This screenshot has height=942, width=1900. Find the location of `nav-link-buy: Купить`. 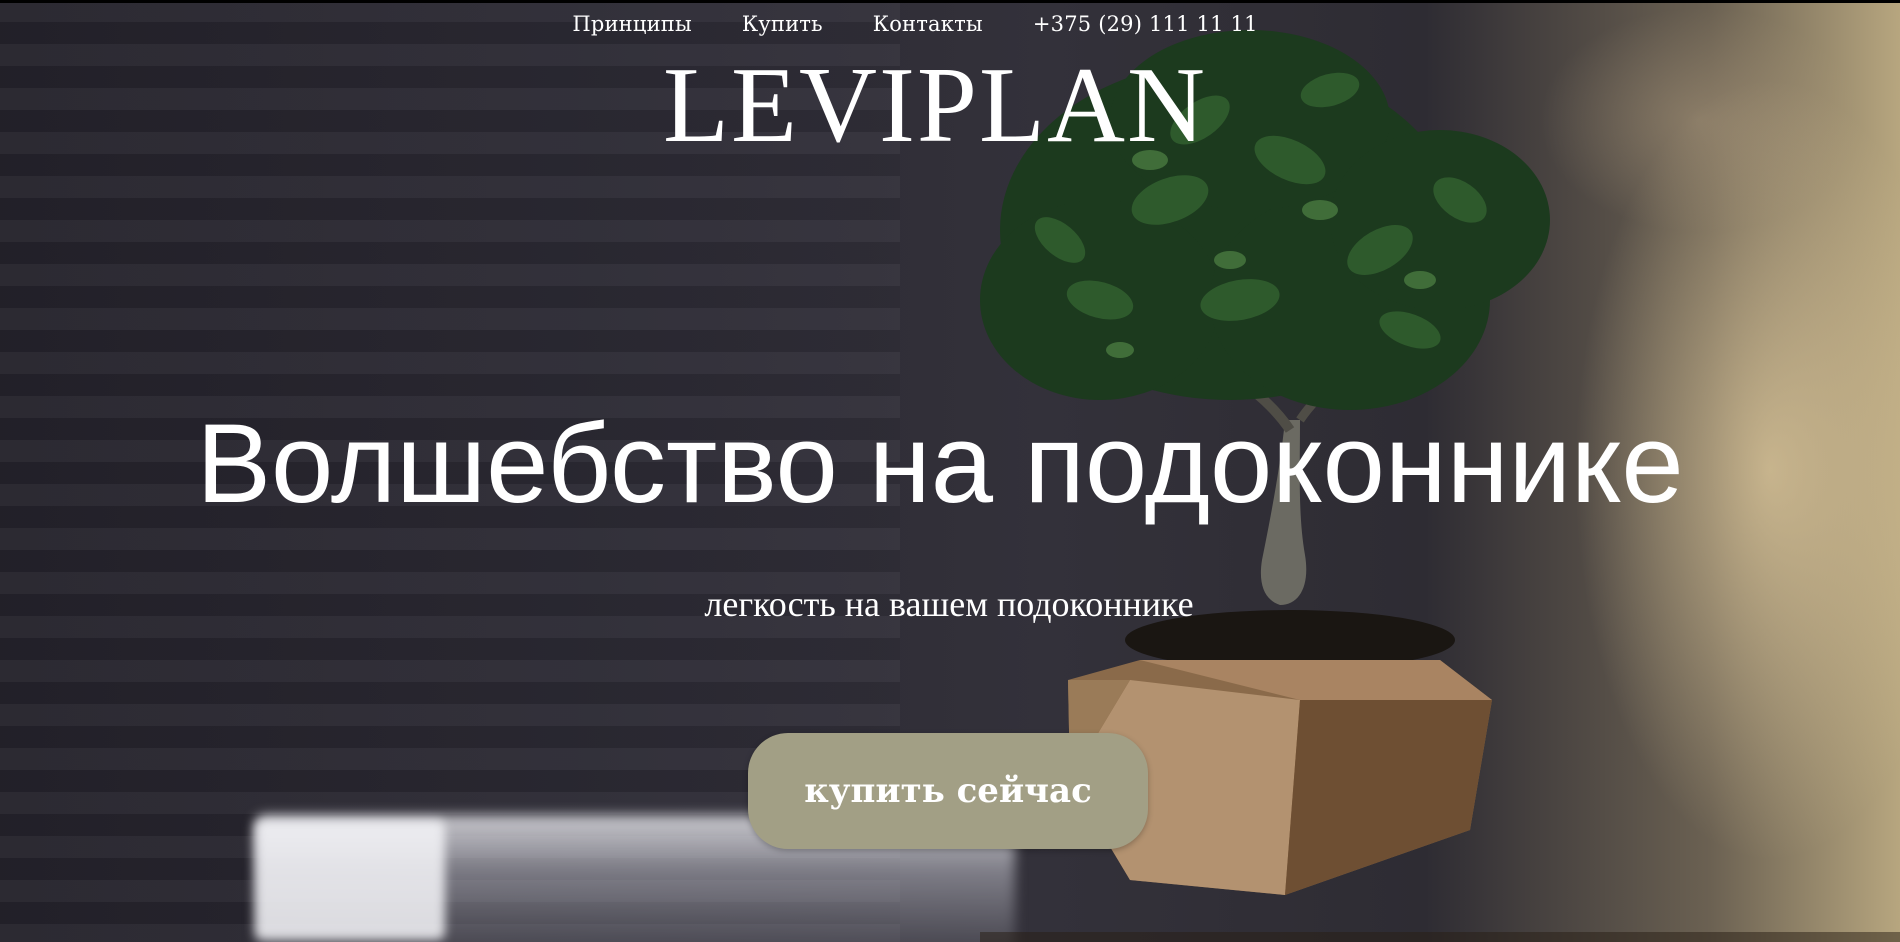

nav-link-buy: Купить is located at coordinates (782, 24).